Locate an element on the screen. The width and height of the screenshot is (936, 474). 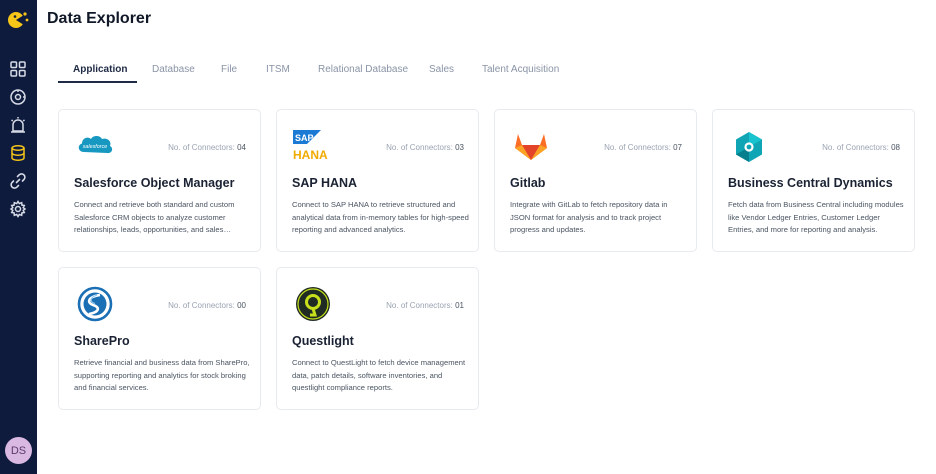
business-central-logo is located at coordinates (749, 147).